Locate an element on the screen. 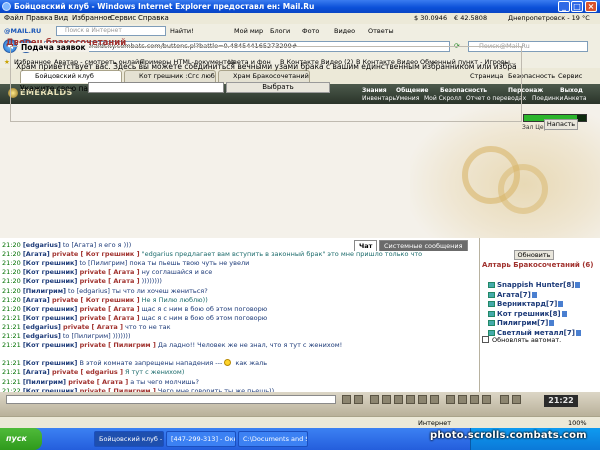 This screenshot has width=600, height=450. choose-button: Выбрать is located at coordinates (278, 87).